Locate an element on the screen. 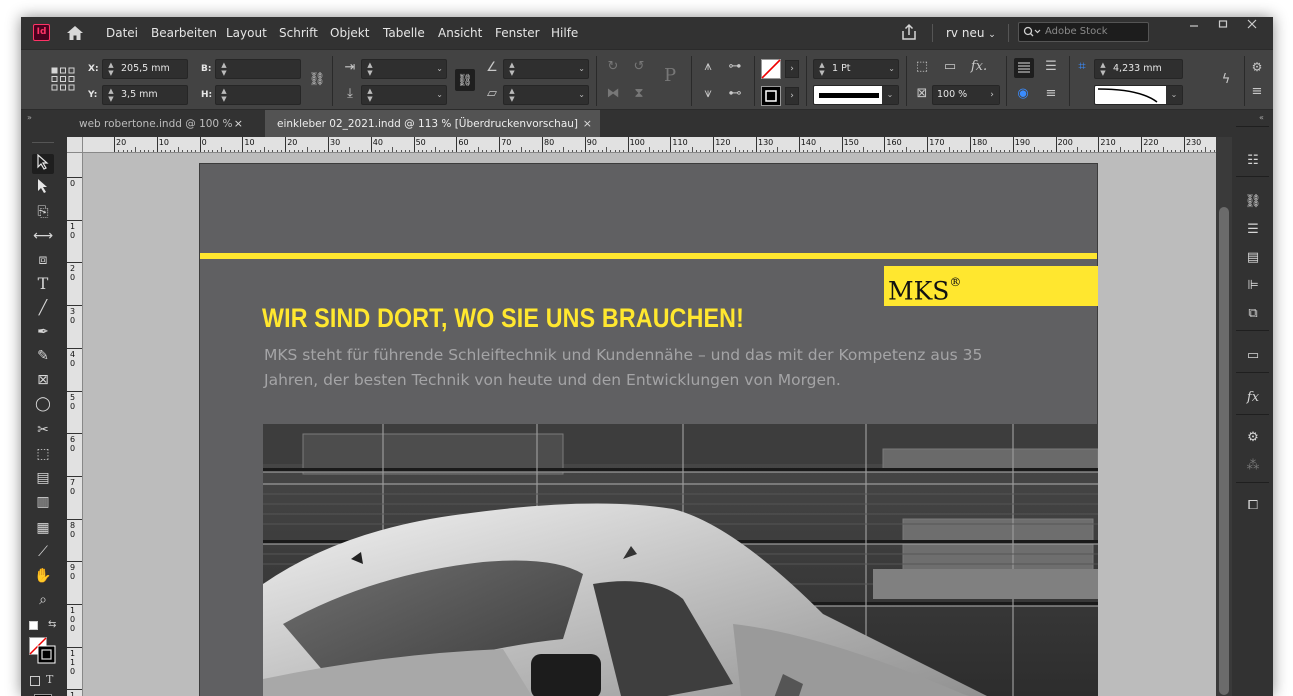 The image size is (1293, 696). panel-menu-icon: ≡ is located at coordinates (1257, 92).